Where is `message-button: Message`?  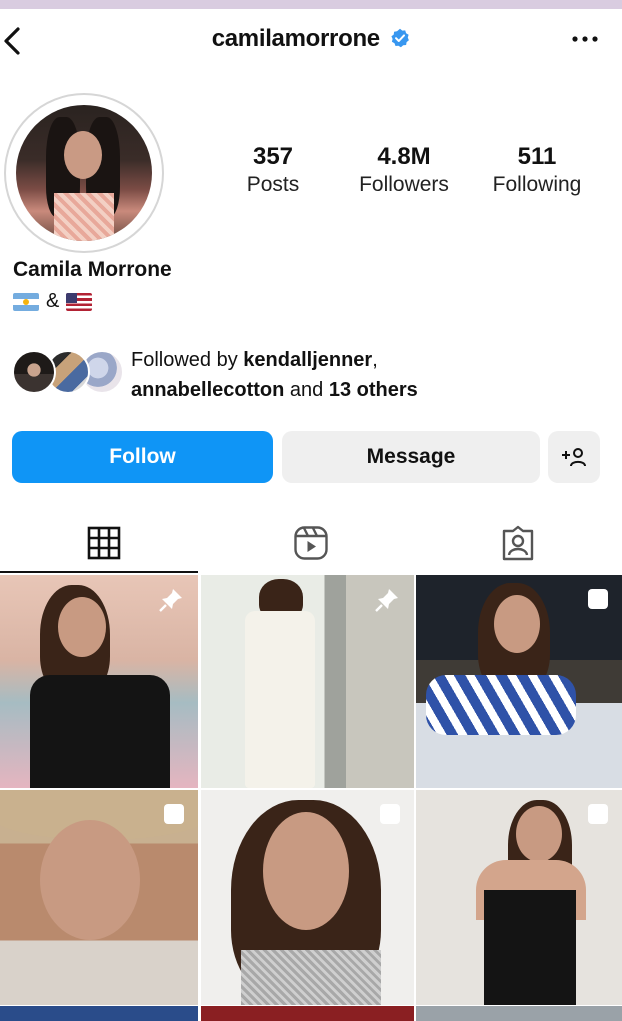
message-button: Message is located at coordinates (411, 457).